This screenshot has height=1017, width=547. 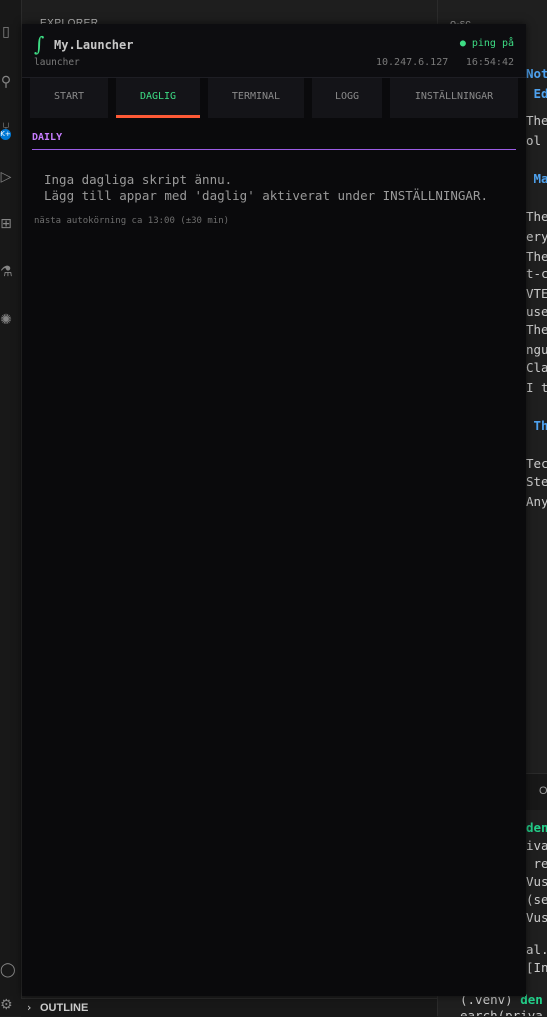 I want to click on editor-line: Cla, so click(x=536, y=367).